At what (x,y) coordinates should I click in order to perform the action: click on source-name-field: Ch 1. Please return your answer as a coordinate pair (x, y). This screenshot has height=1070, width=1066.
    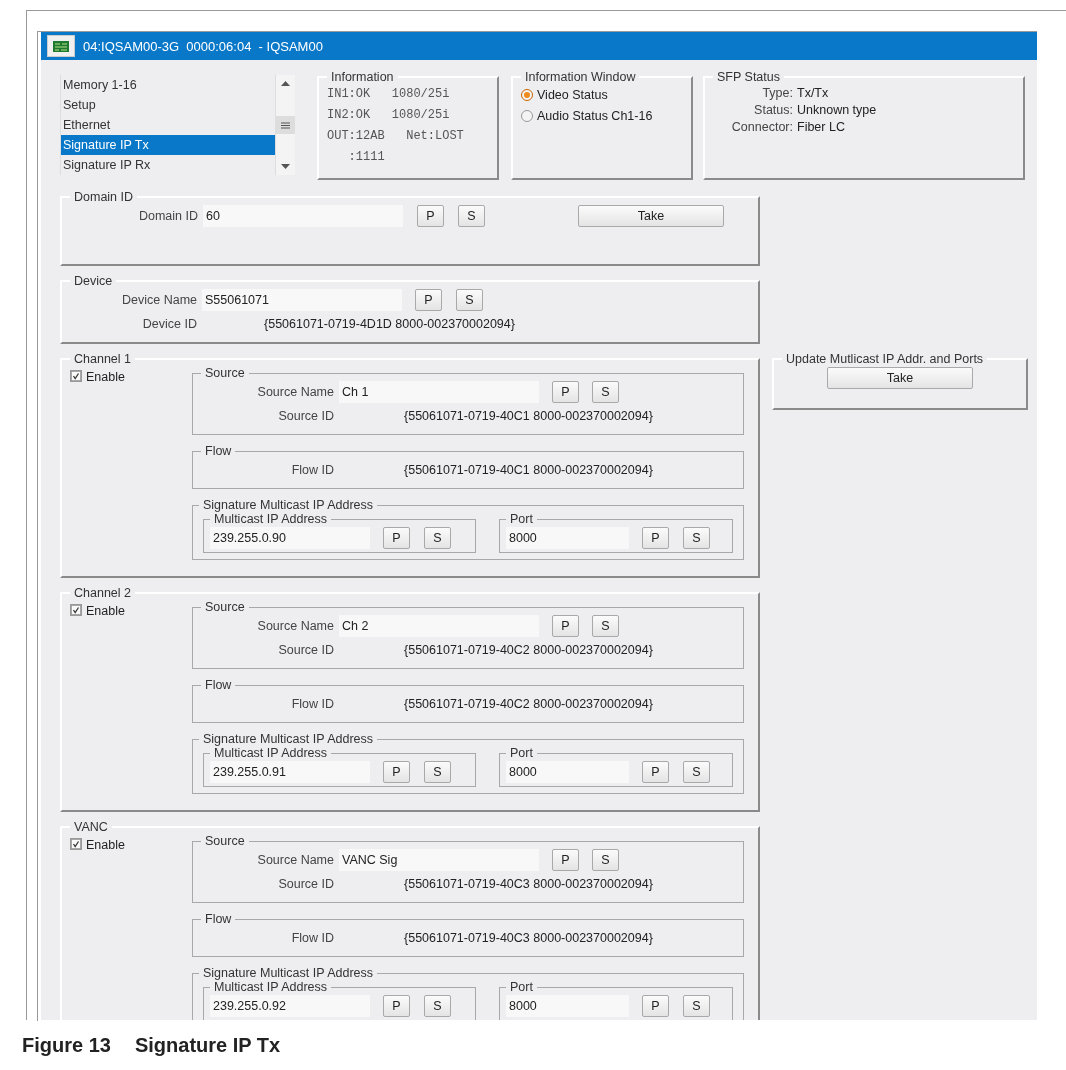
    Looking at the image, I should click on (439, 392).